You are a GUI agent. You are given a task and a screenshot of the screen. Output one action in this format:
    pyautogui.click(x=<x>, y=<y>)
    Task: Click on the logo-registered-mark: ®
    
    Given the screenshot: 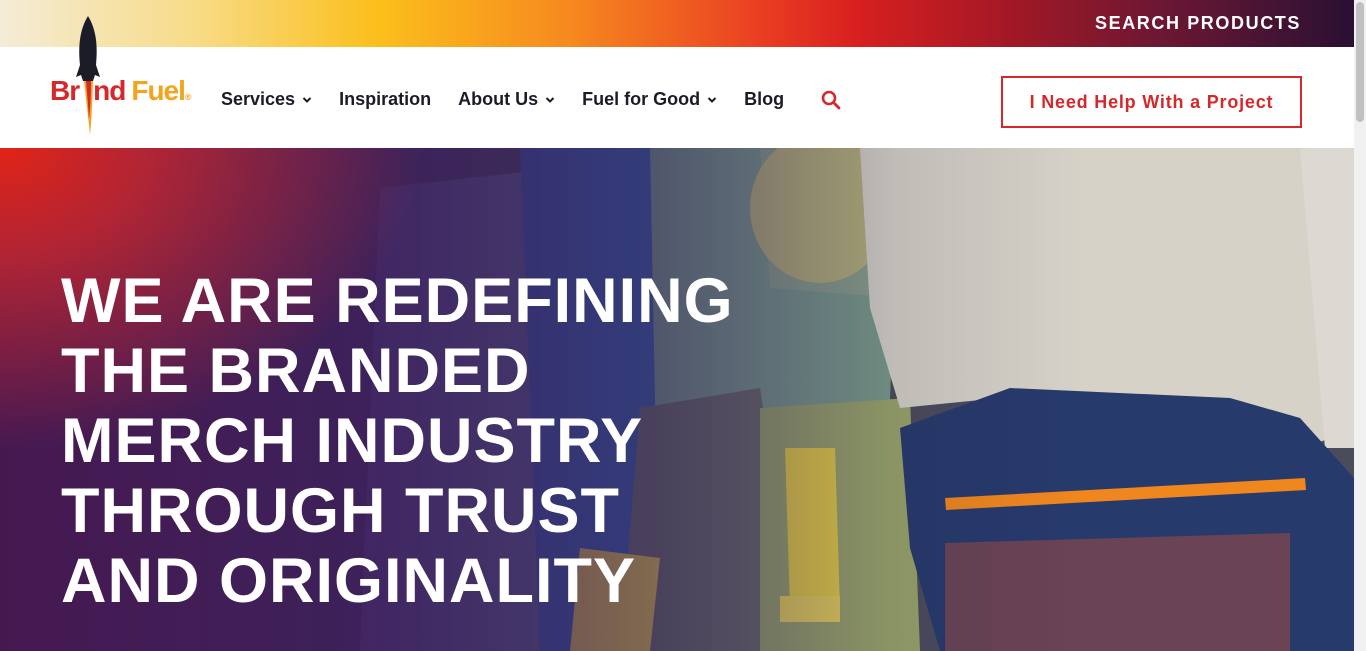 What is the action you would take?
    pyautogui.click(x=188, y=97)
    